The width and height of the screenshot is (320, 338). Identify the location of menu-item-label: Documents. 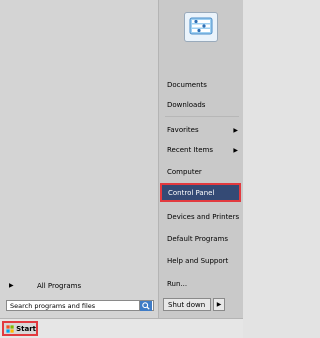
(187, 85).